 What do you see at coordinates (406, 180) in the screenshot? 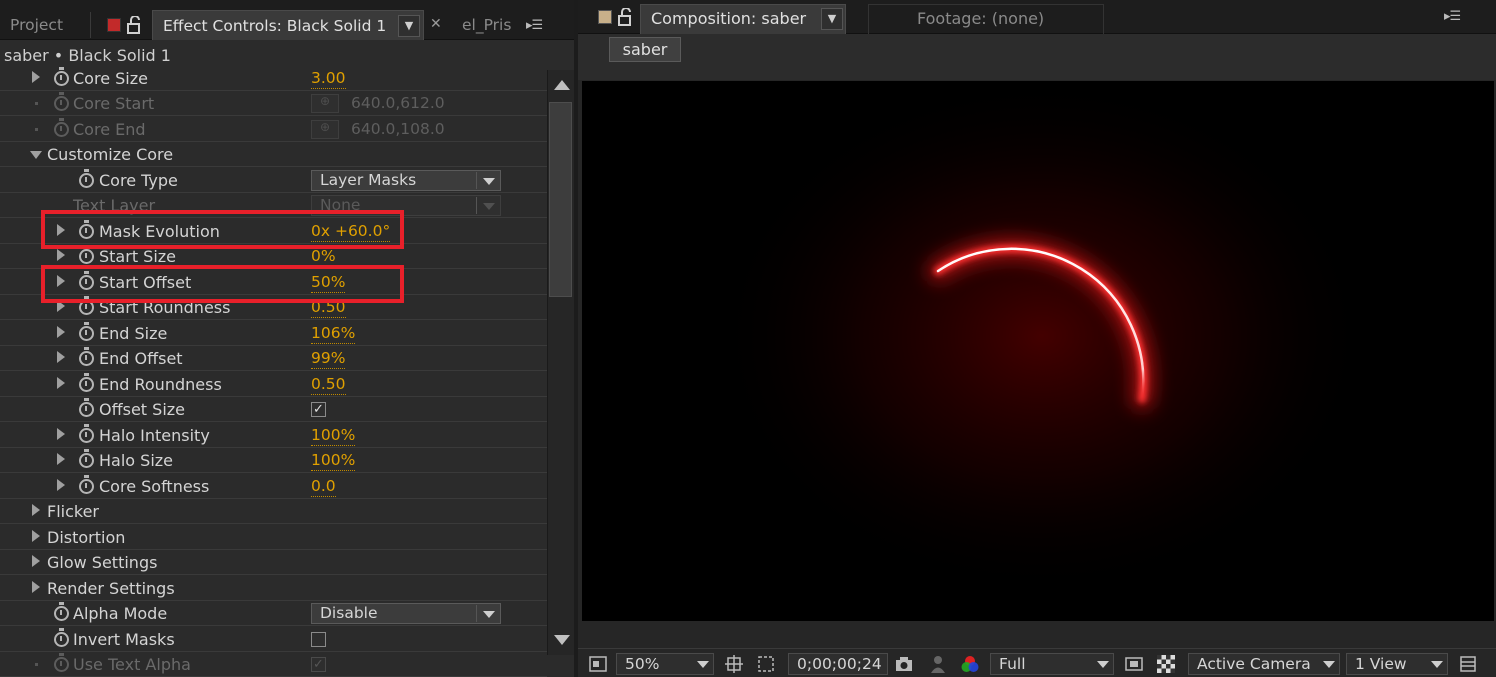
I see `core-type-select: Layer Masks` at bounding box center [406, 180].